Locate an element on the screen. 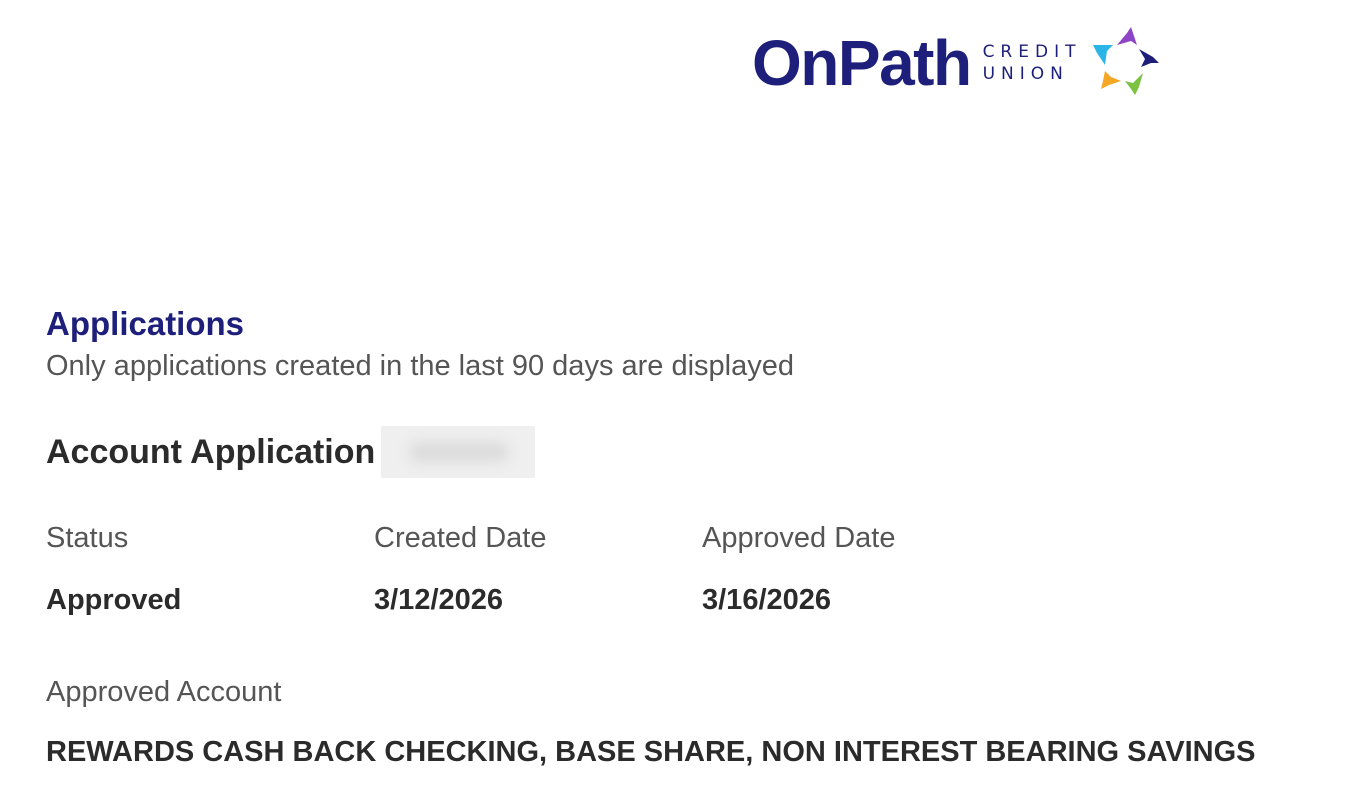  approved-date-field: Approved Date 3/16/2026 is located at coordinates (866, 569).